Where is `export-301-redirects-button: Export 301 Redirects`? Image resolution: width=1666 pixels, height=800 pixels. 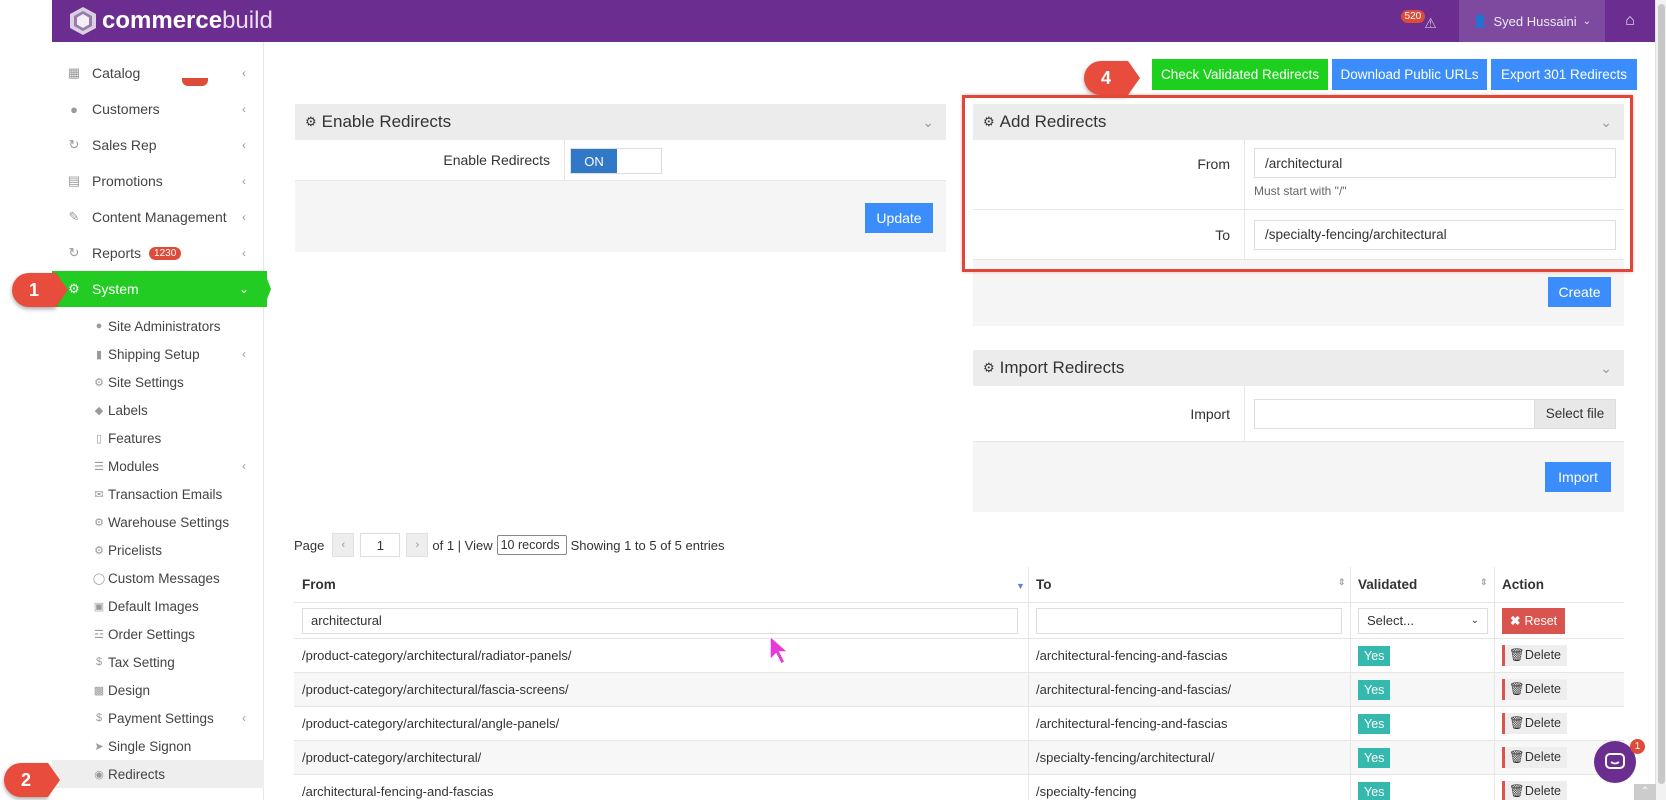 export-301-redirects-button: Export 301 Redirects is located at coordinates (1564, 74).